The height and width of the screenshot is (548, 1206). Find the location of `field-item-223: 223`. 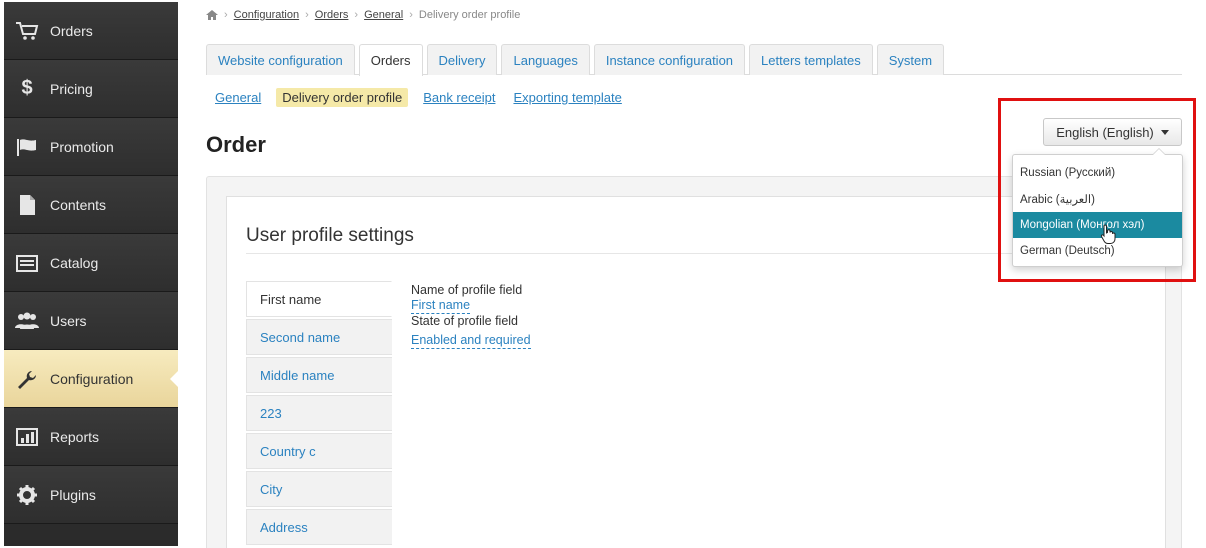

field-item-223: 223 is located at coordinates (319, 413).